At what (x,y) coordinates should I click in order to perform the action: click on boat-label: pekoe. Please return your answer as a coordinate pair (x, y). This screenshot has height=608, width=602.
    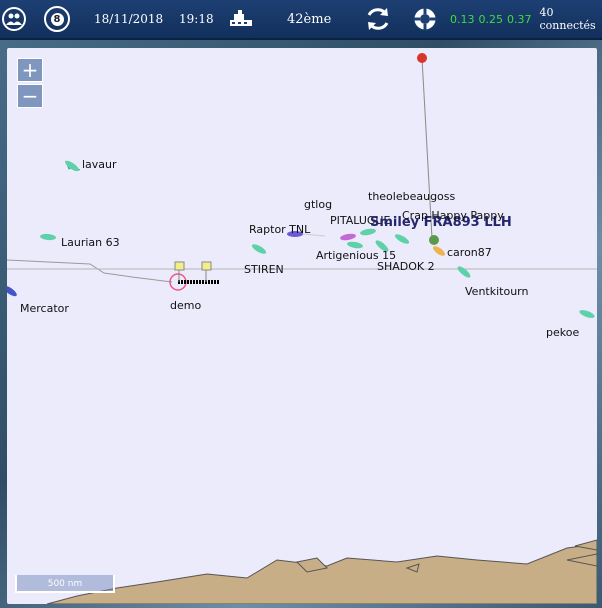
    Looking at the image, I should click on (563, 332).